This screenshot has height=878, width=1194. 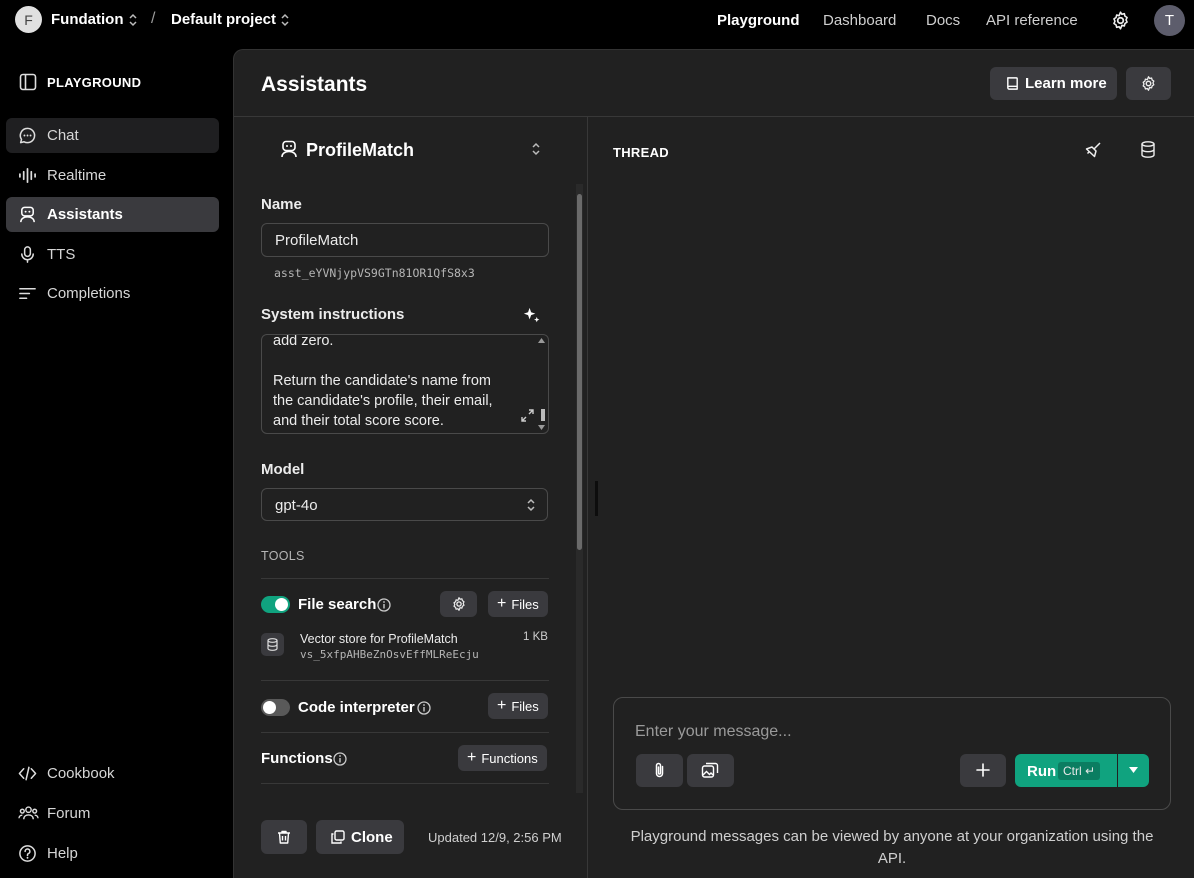 I want to click on sidebar-item-label: Help, so click(x=62, y=853).